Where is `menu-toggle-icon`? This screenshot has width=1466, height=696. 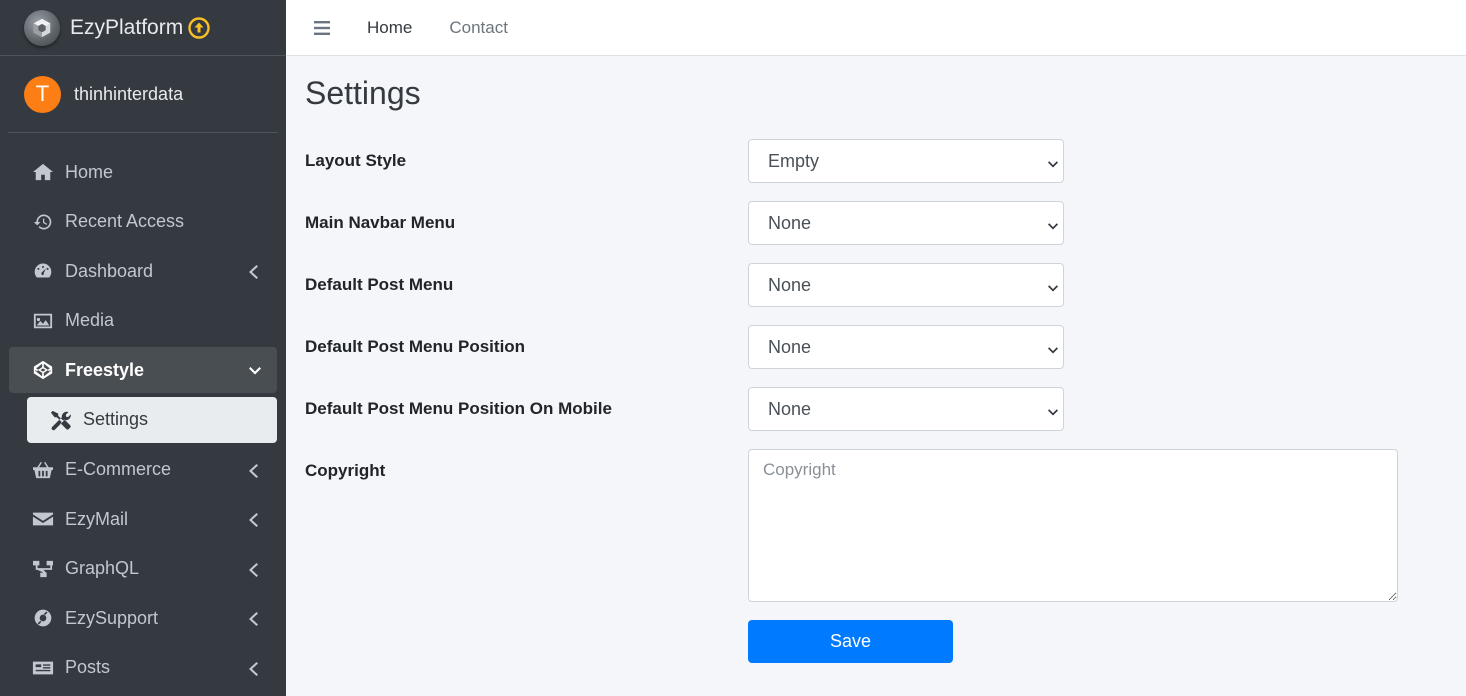
menu-toggle-icon is located at coordinates (322, 28).